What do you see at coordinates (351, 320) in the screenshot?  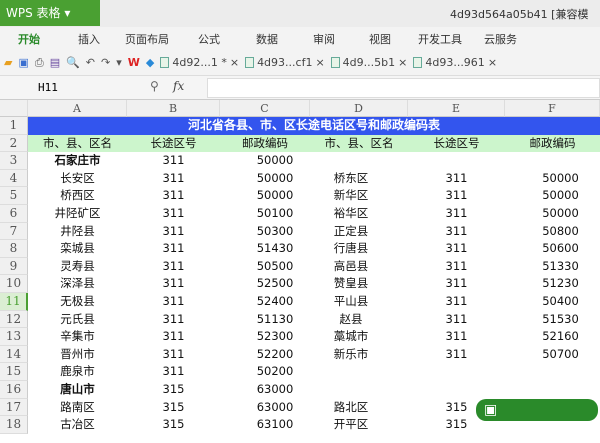 I see `table-cell: 赵县` at bounding box center [351, 320].